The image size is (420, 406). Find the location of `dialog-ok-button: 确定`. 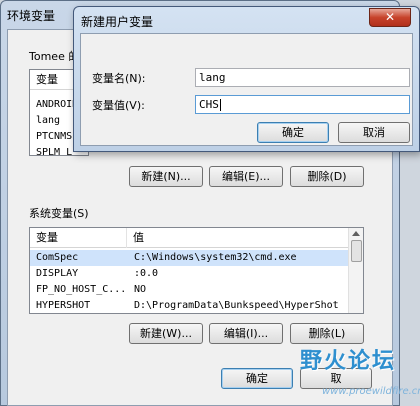

dialog-ok-button: 确定 is located at coordinates (293, 132).